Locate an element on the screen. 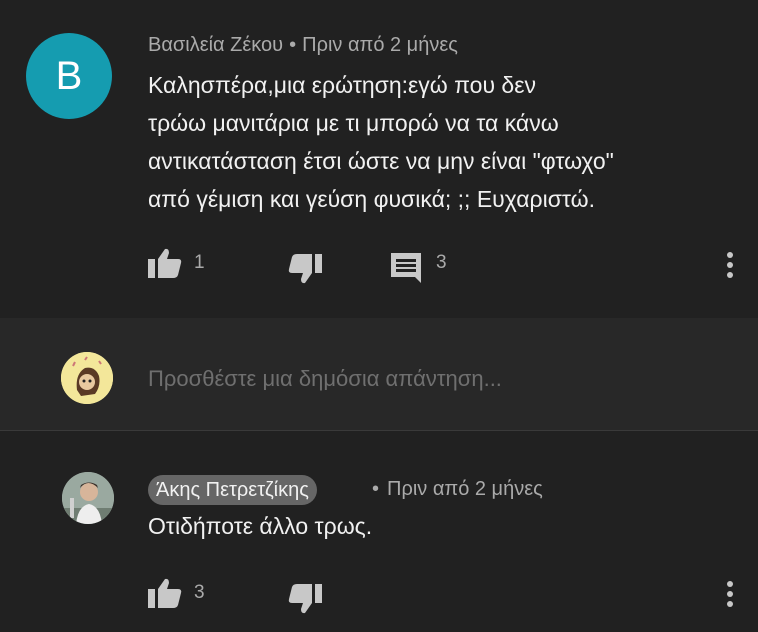  like-button: 1 is located at coordinates (176, 263).